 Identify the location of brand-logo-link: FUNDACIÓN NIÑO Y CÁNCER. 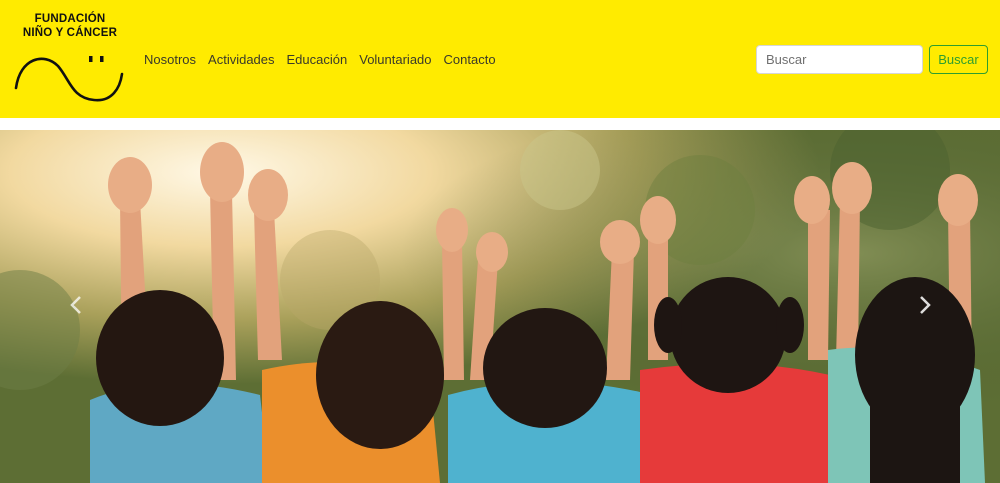
(70, 58).